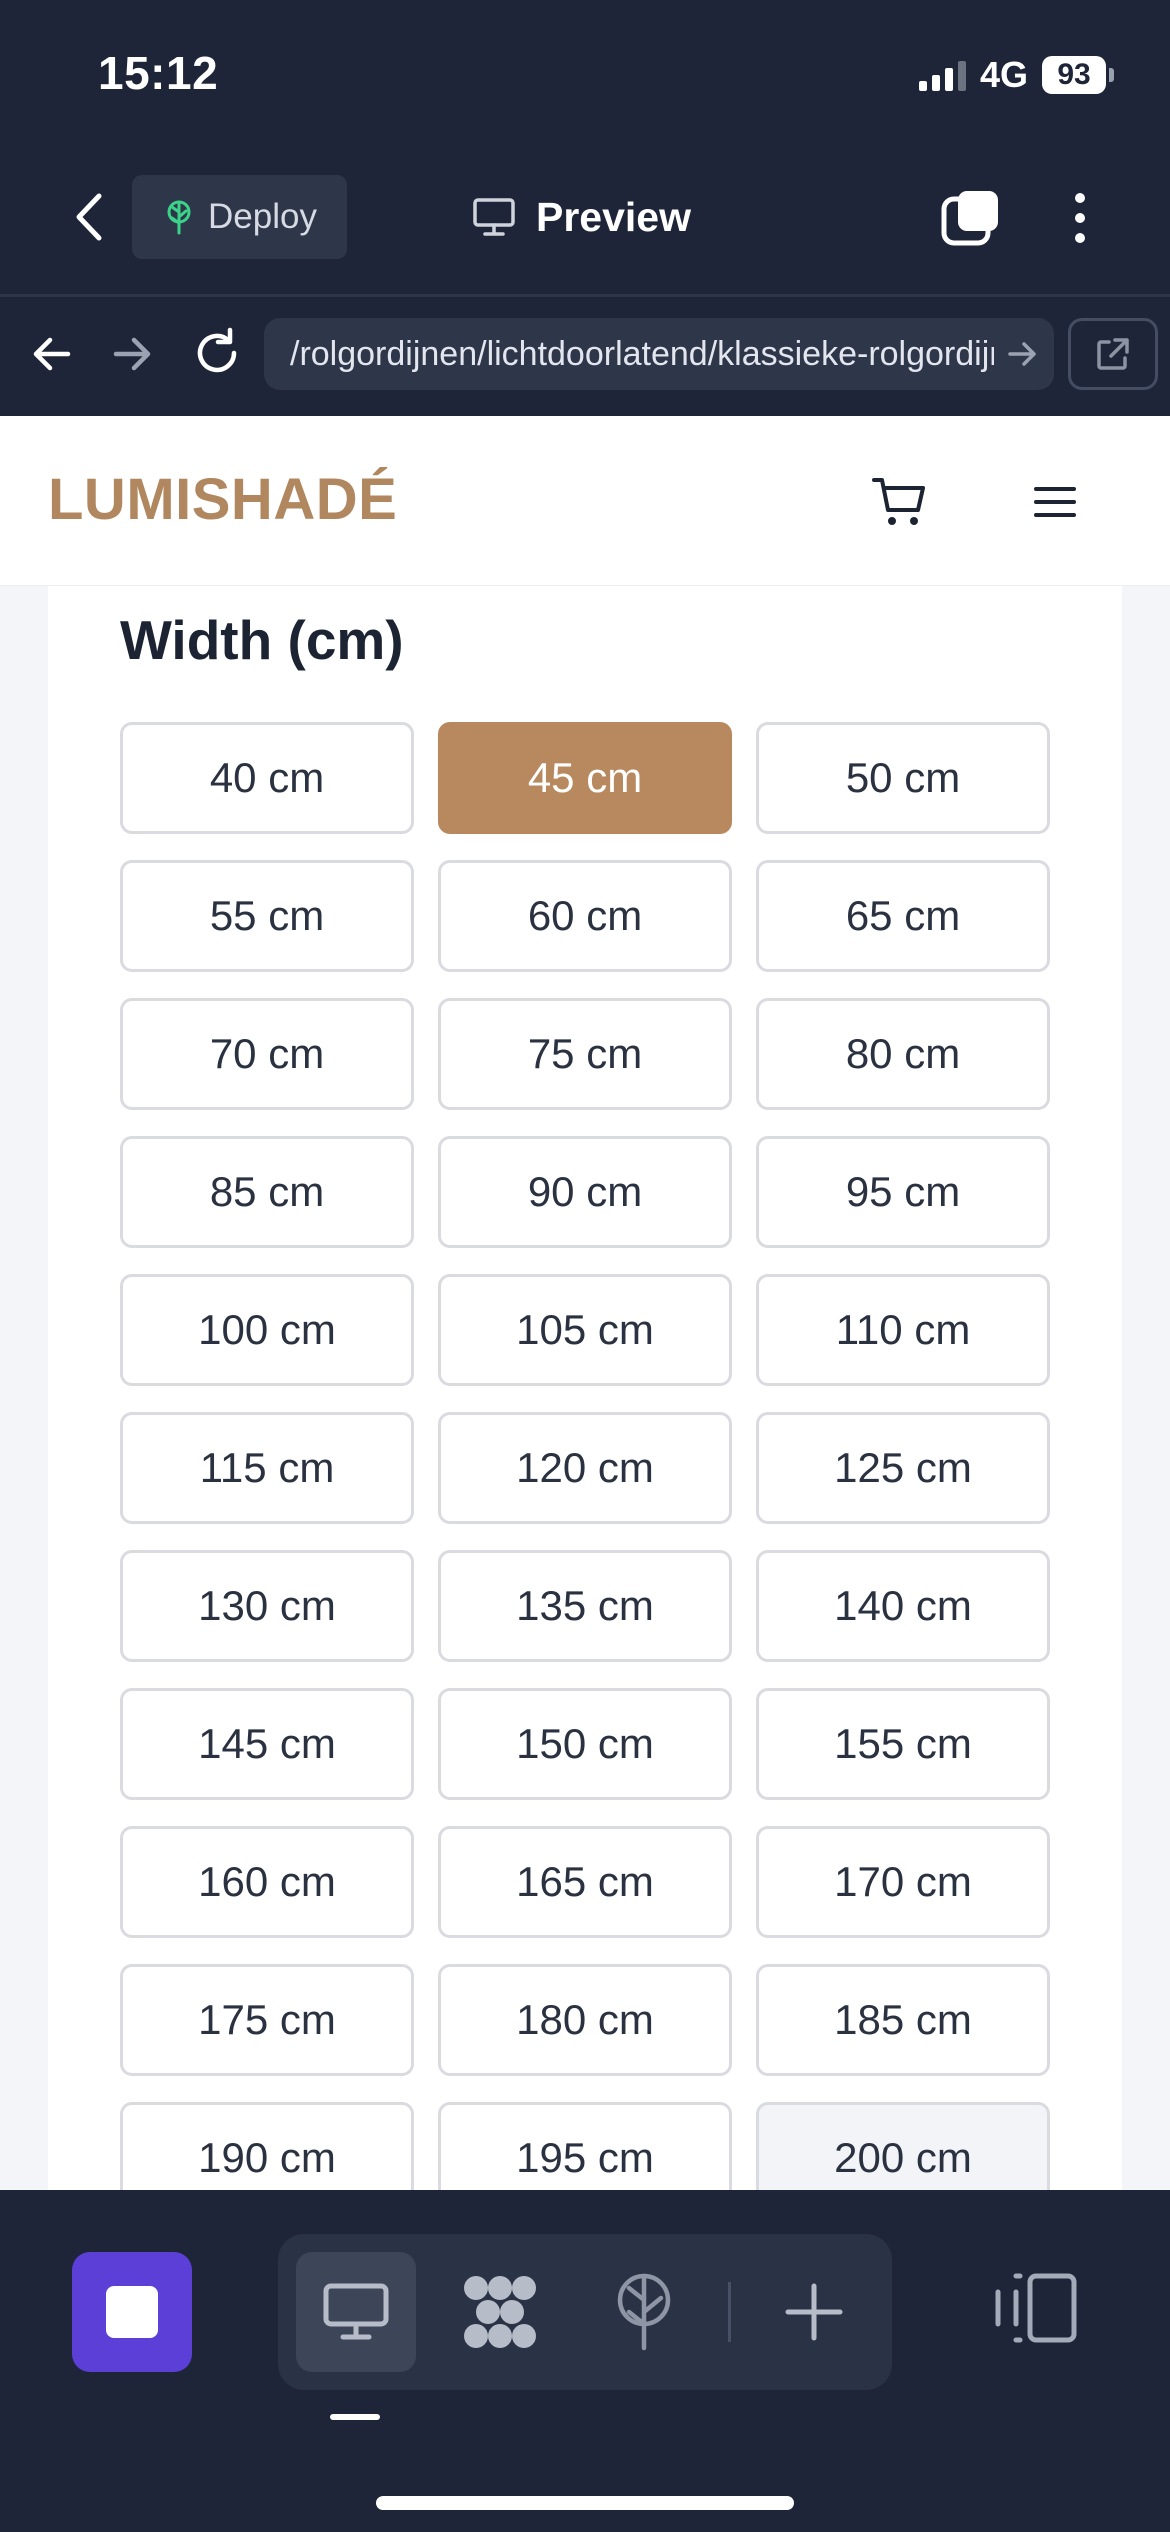  Describe the element at coordinates (1080, 218) in the screenshot. I see `more-vertical-icon` at that location.